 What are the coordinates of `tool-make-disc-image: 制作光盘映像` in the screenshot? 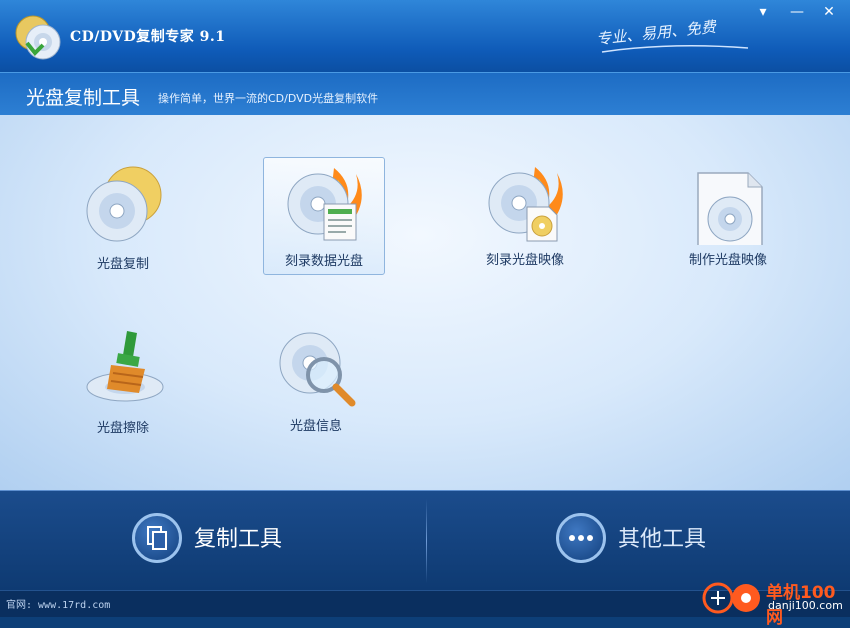 It's located at (728, 215).